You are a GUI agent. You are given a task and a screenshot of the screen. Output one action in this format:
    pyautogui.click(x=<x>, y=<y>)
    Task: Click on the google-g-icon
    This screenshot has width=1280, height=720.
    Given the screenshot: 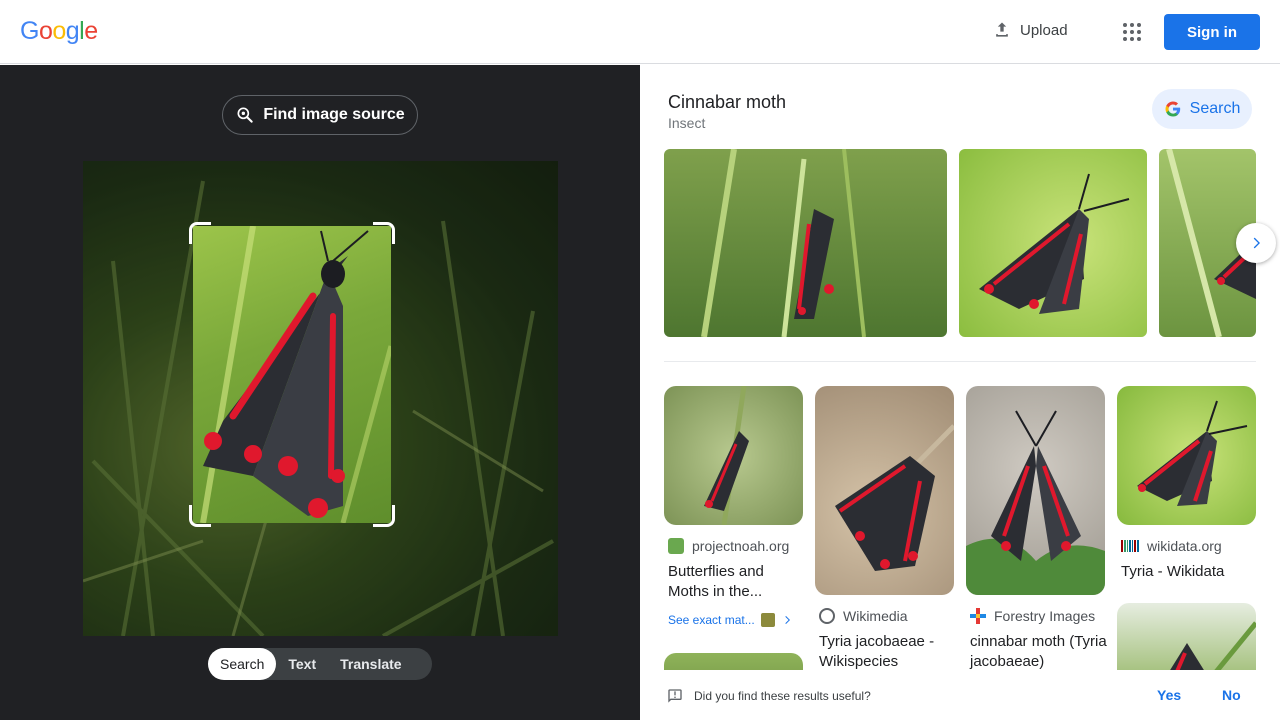 What is the action you would take?
    pyautogui.click(x=1172, y=109)
    